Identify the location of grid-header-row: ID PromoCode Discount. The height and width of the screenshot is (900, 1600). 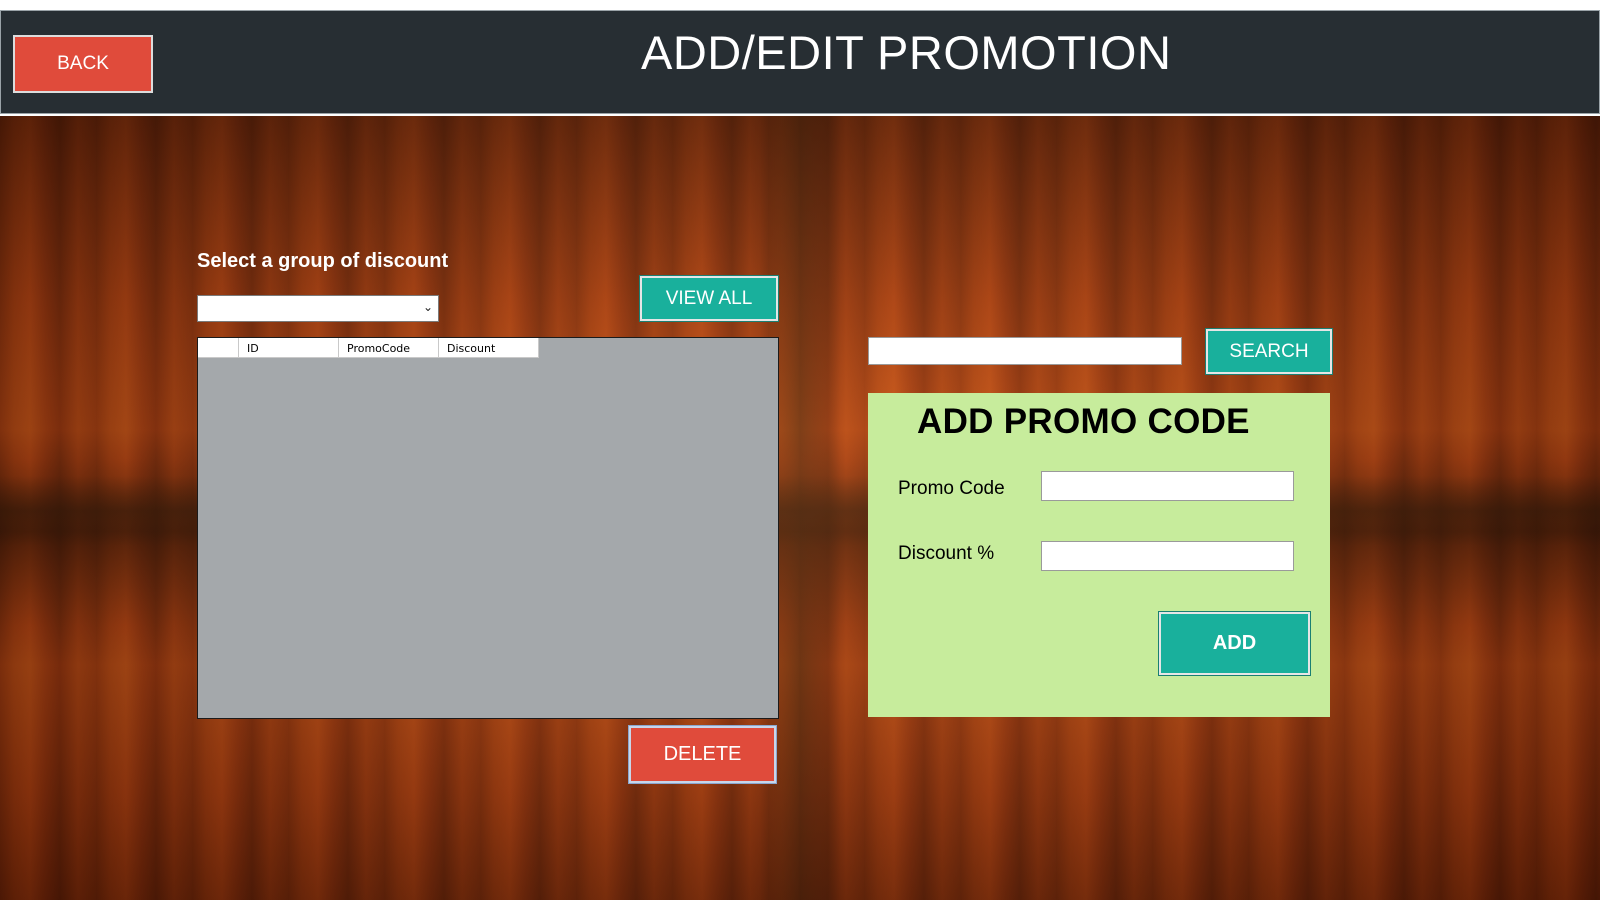
(368, 348).